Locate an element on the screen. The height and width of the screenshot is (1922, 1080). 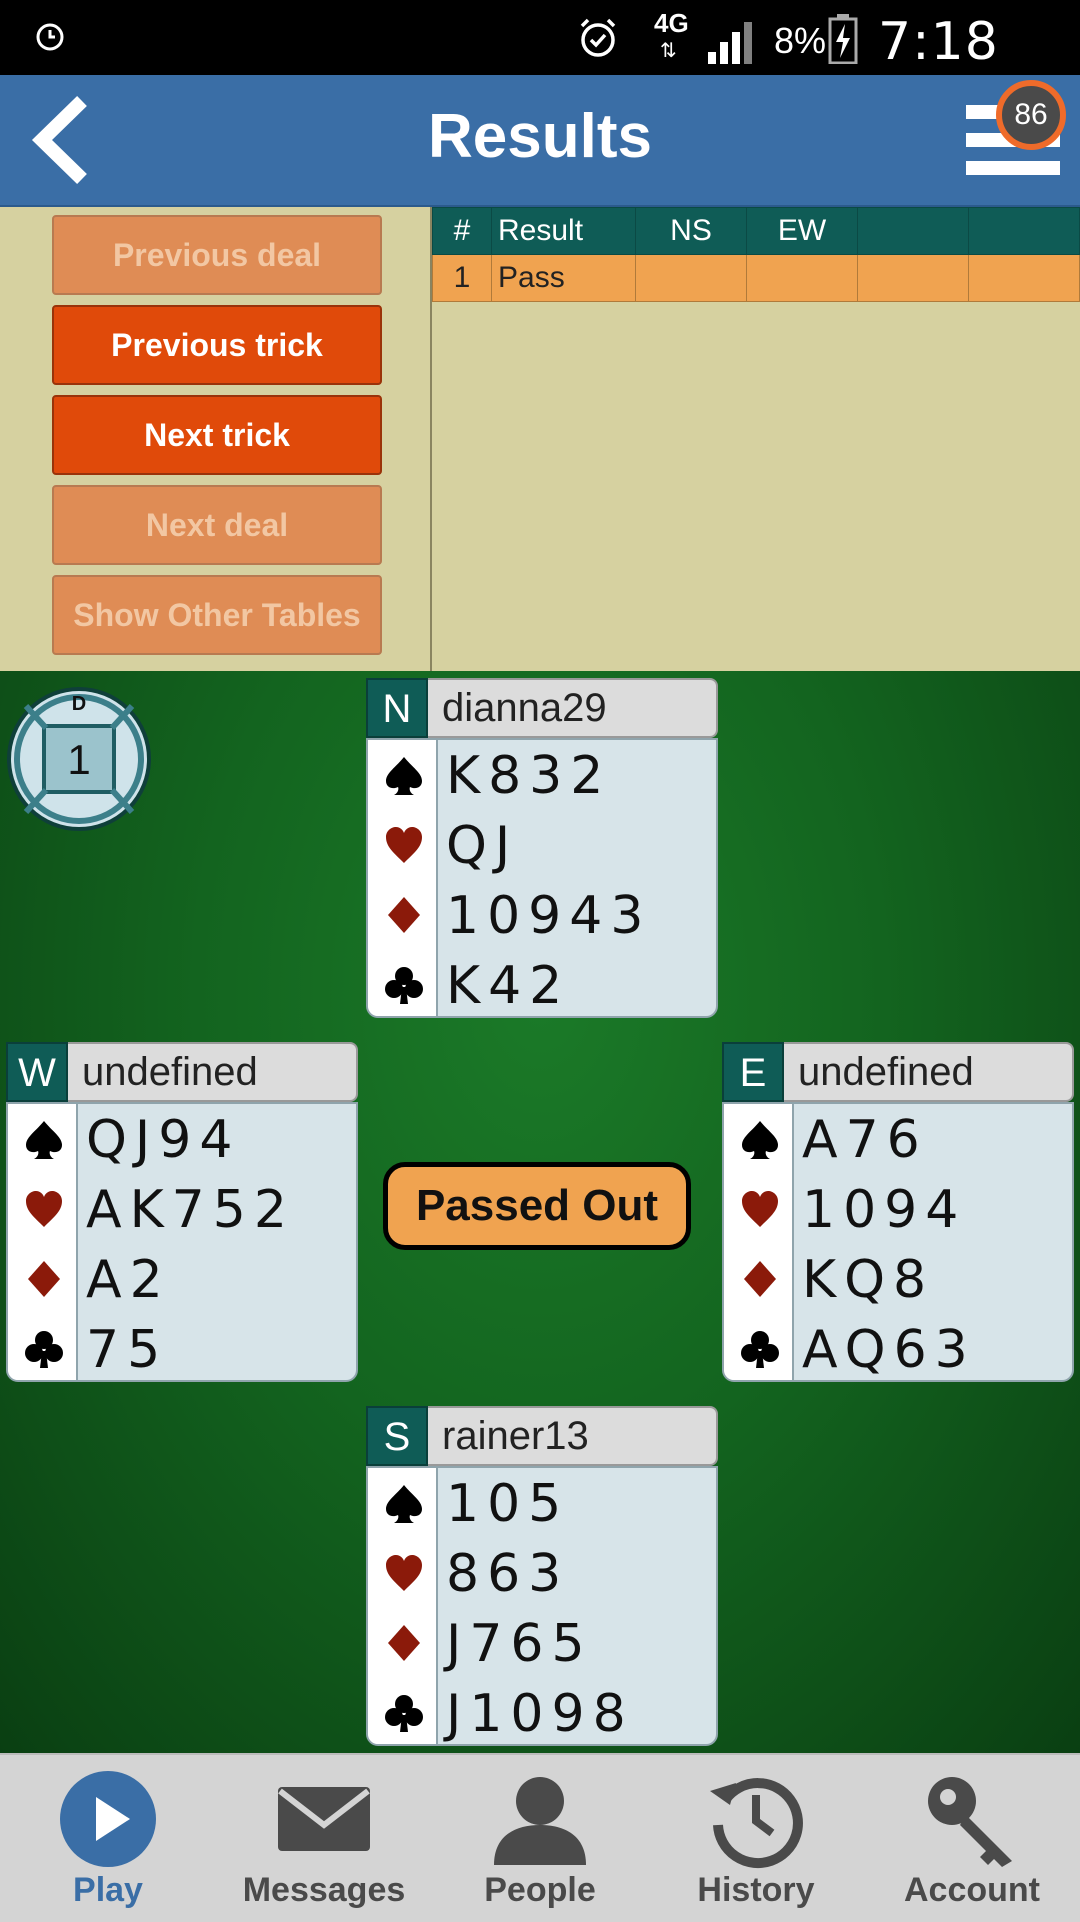
heart-cards: 1094 is located at coordinates (884, 1210).